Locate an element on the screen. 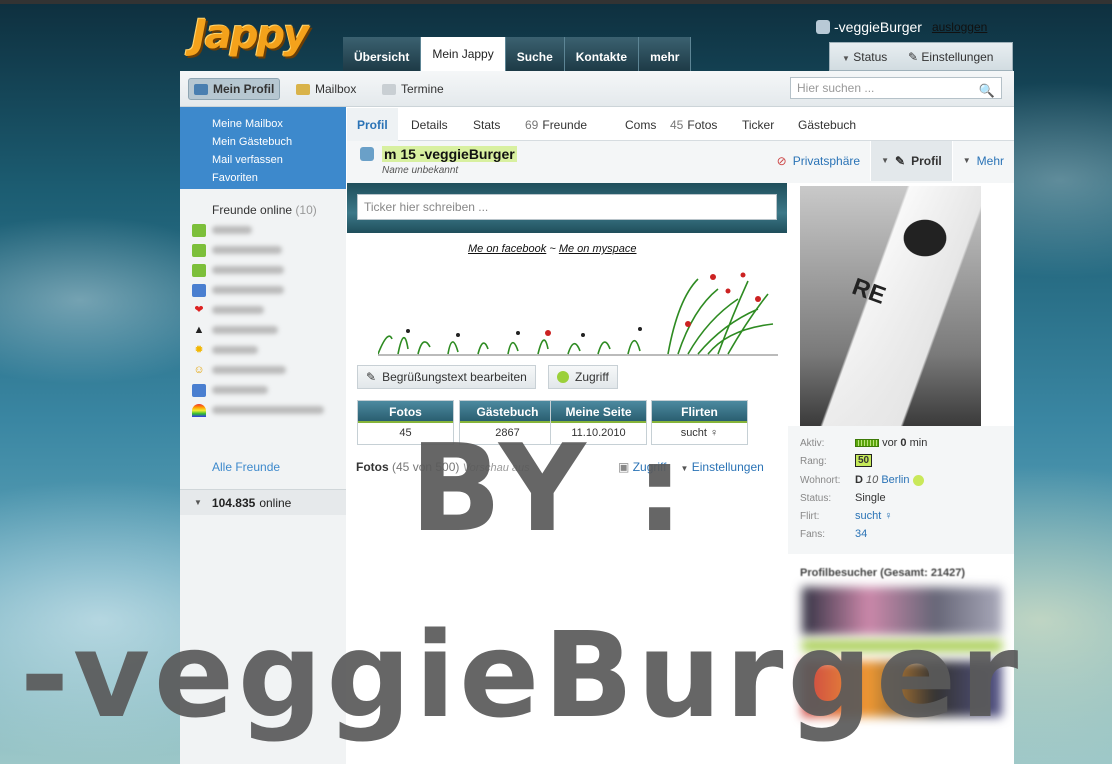  profile-visitors-title: Profilbesucher (Gesamt: 21427) is located at coordinates (883, 573).